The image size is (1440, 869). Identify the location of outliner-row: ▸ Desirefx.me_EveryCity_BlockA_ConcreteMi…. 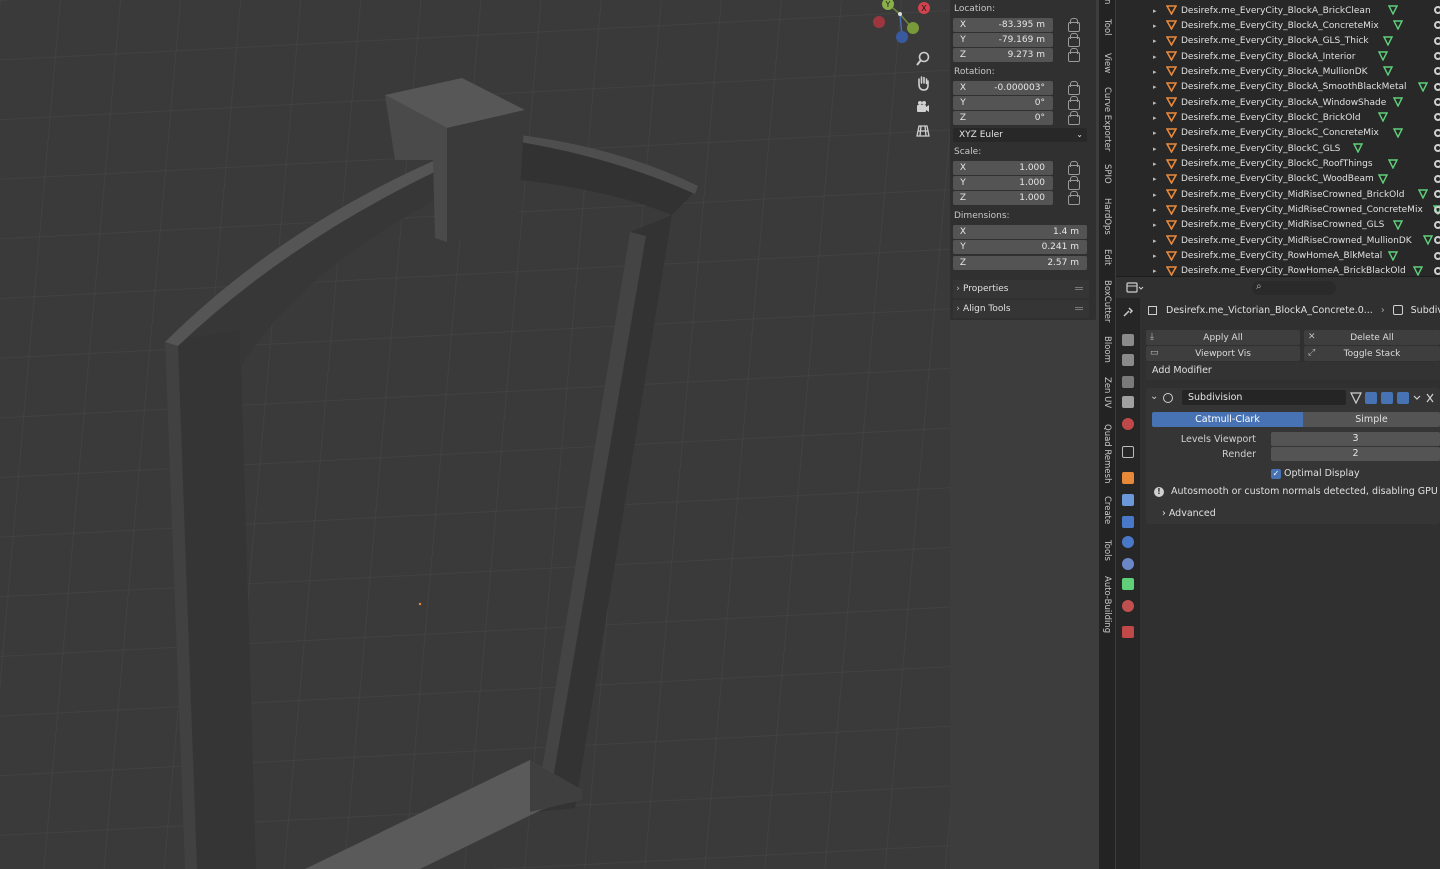
(1278, 25).